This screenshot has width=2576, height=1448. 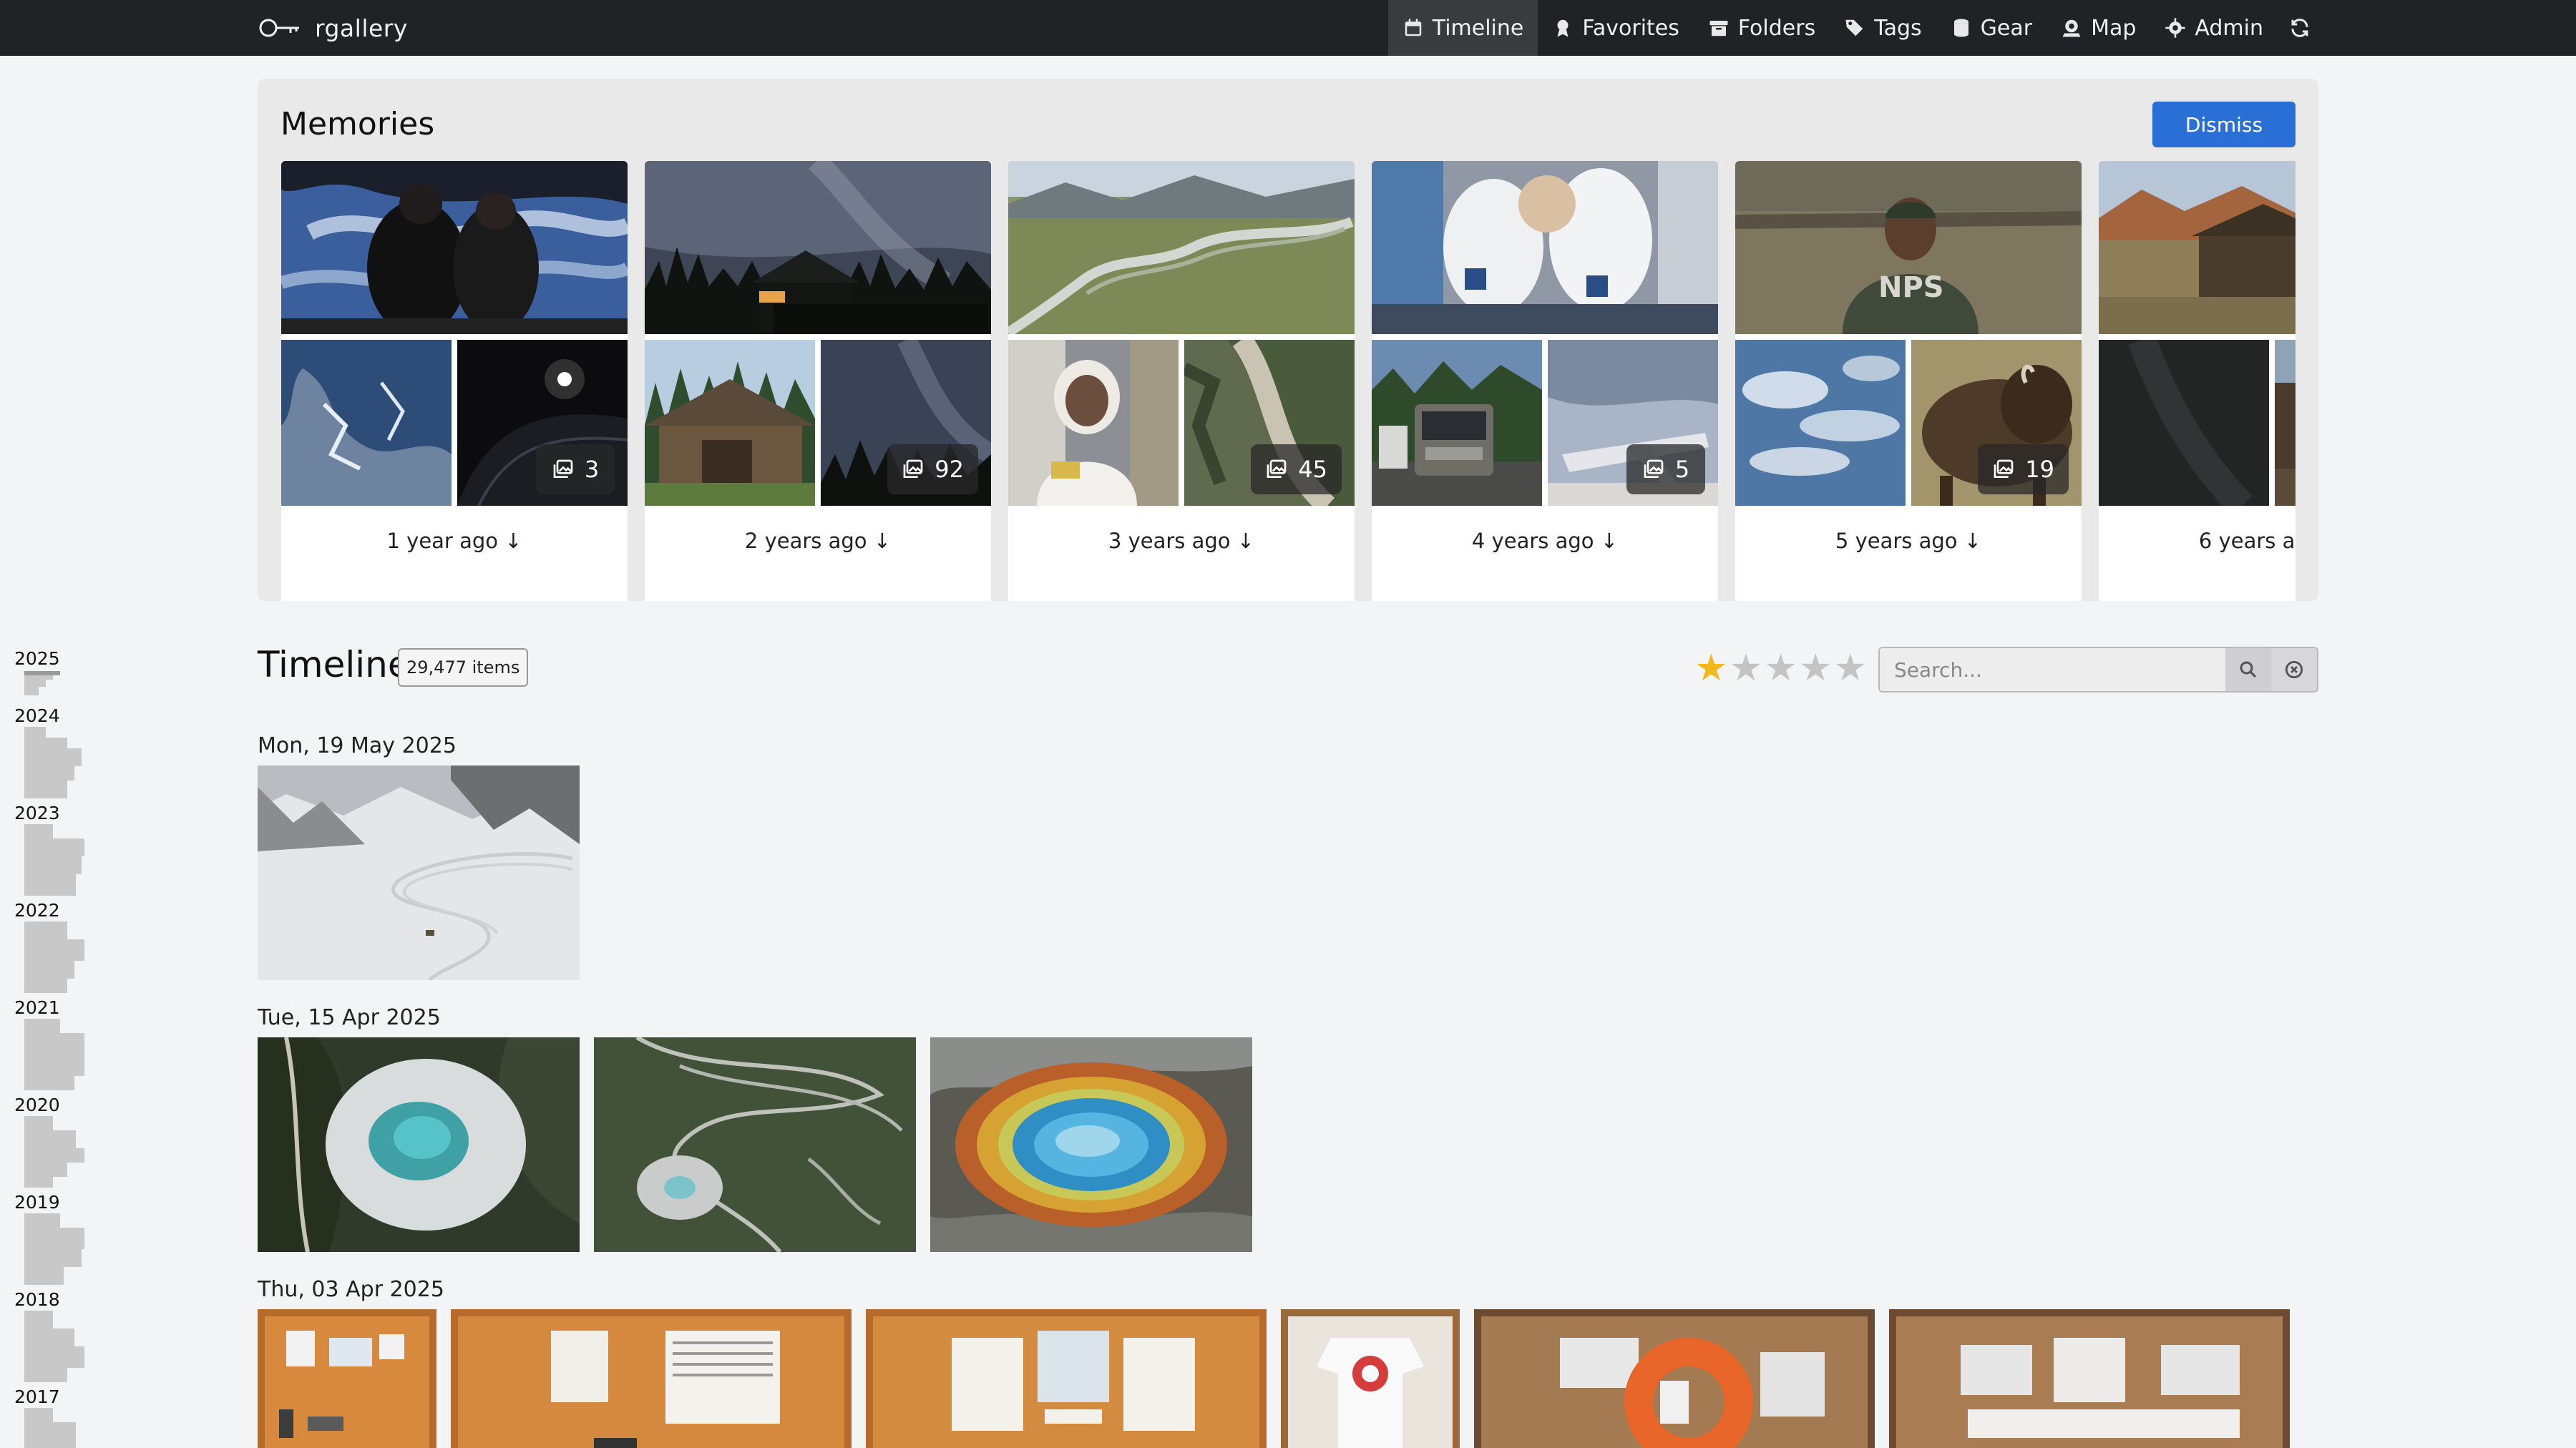 I want to click on year-label: 2021, so click(x=37, y=1007).